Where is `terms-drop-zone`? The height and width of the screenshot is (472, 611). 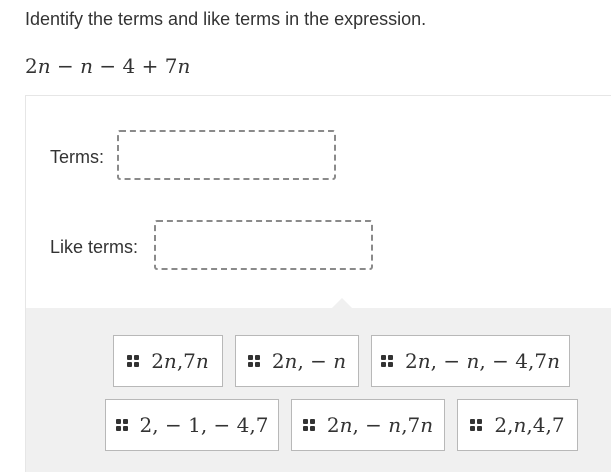 terms-drop-zone is located at coordinates (226, 155).